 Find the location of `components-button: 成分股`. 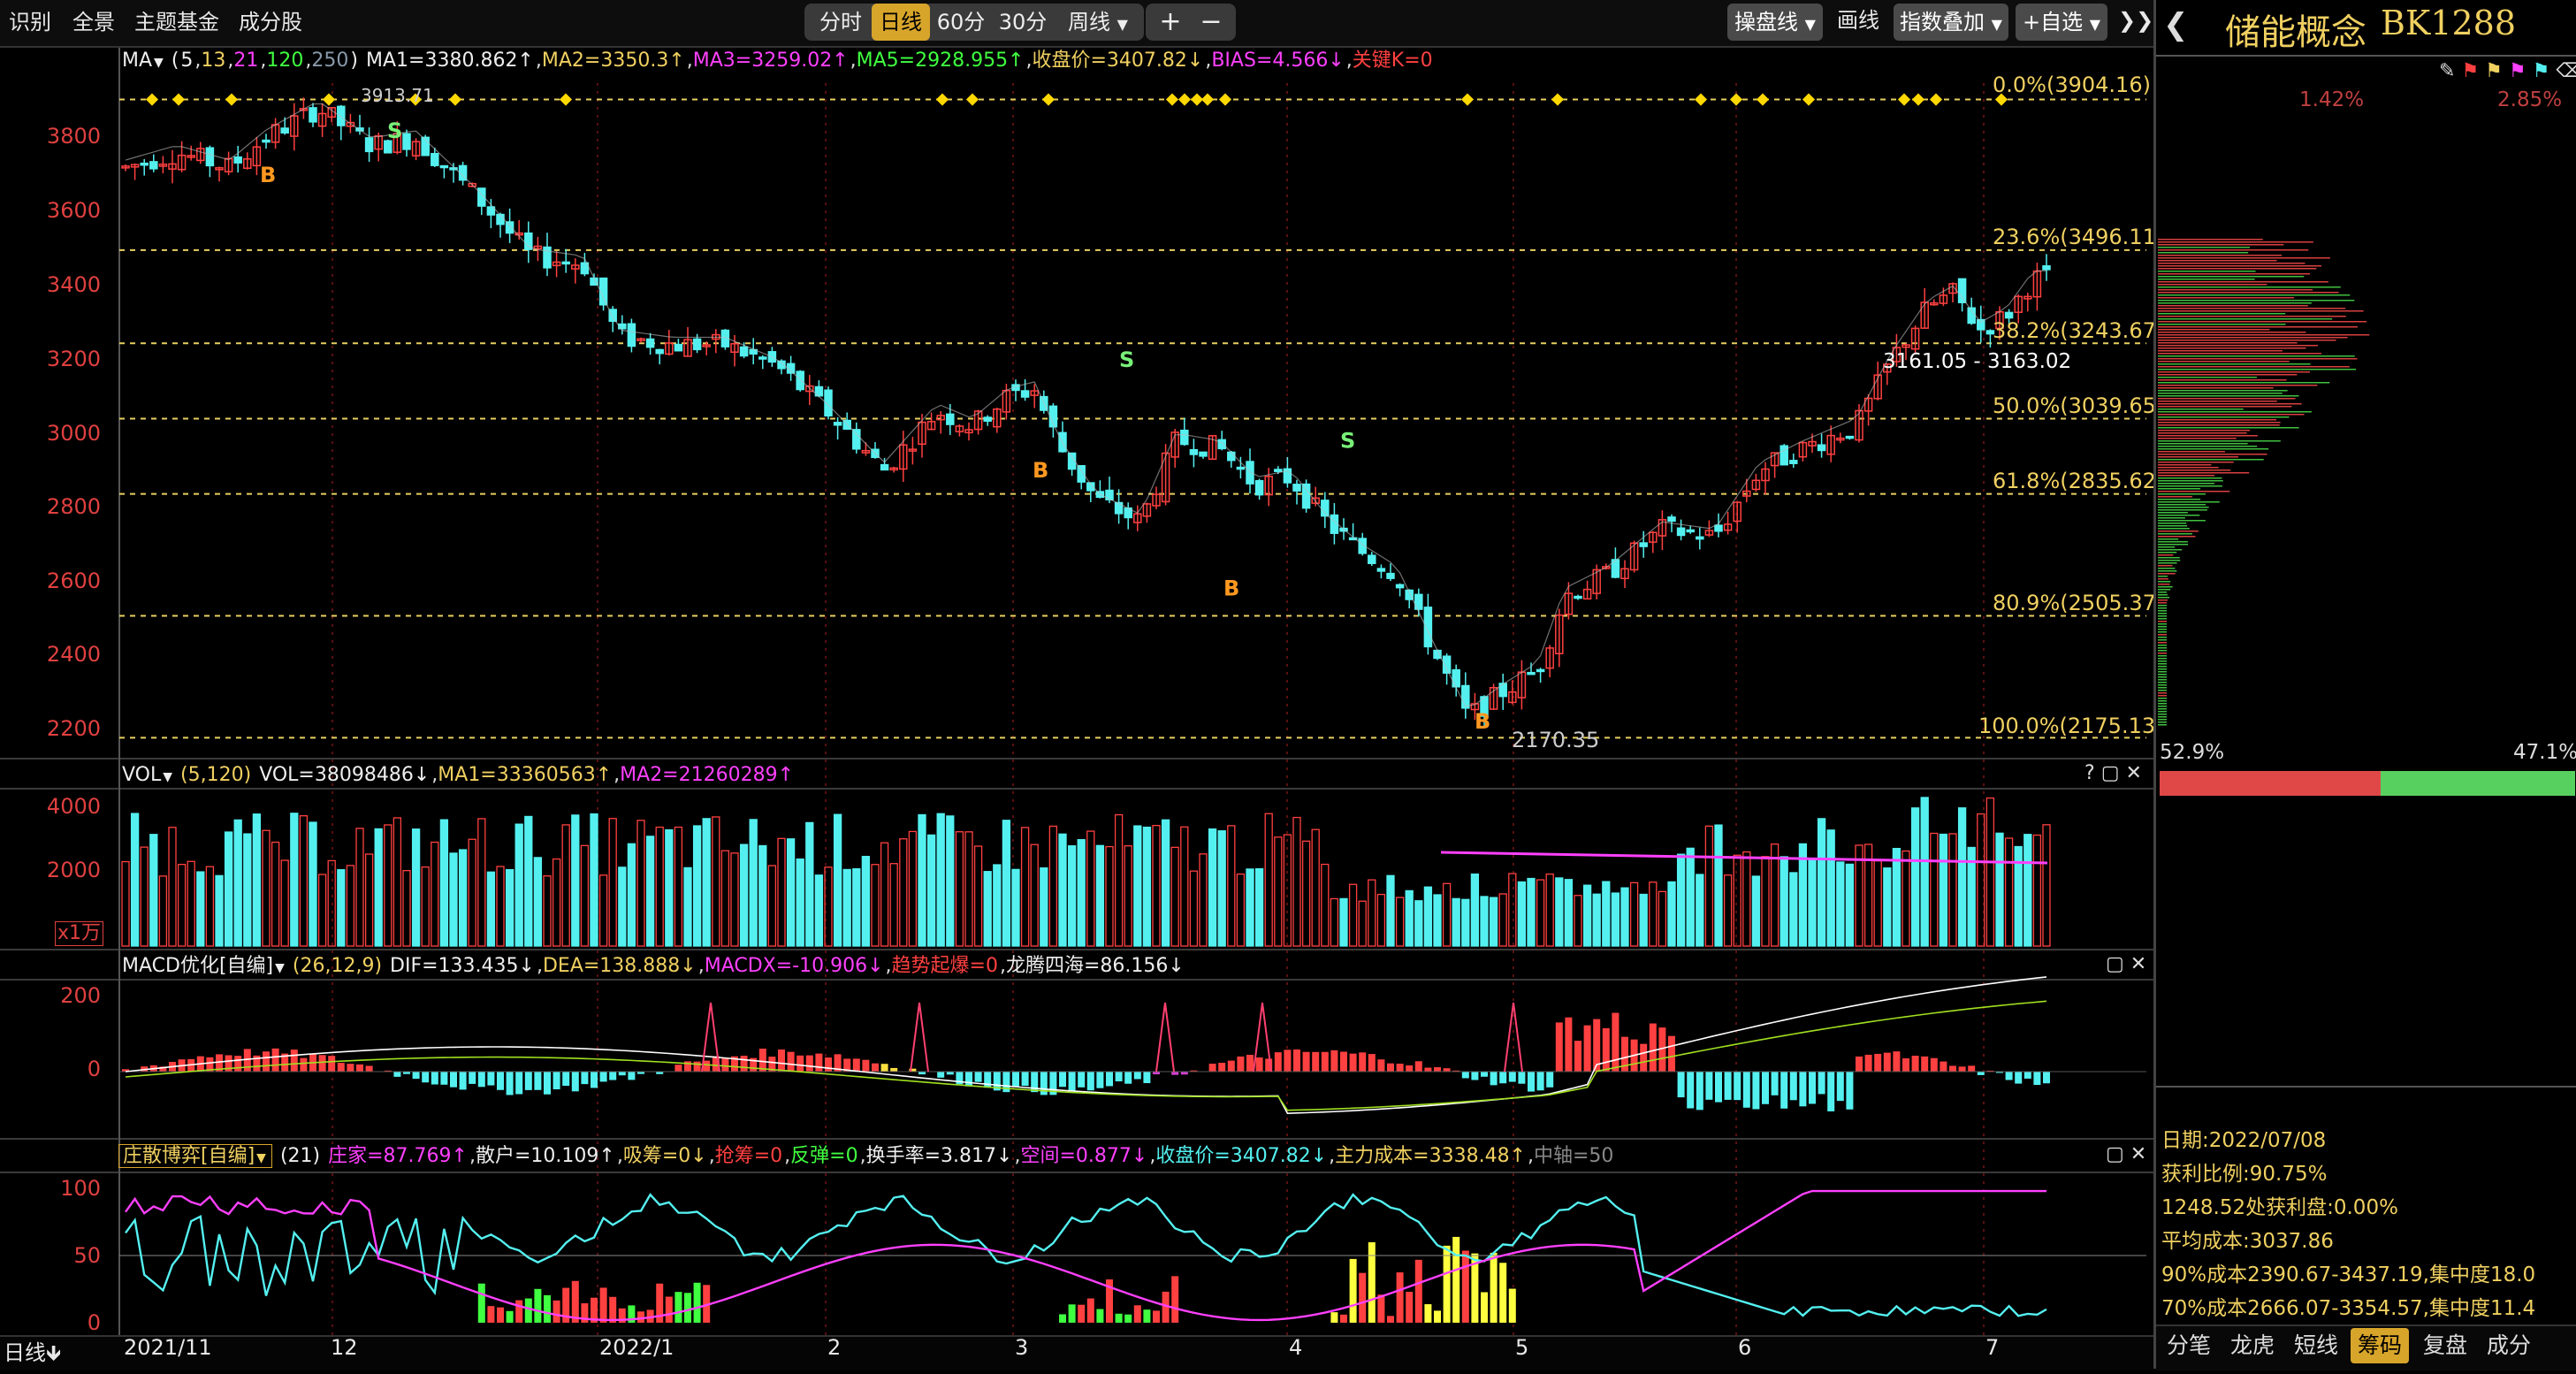

components-button: 成分股 is located at coordinates (270, 22).